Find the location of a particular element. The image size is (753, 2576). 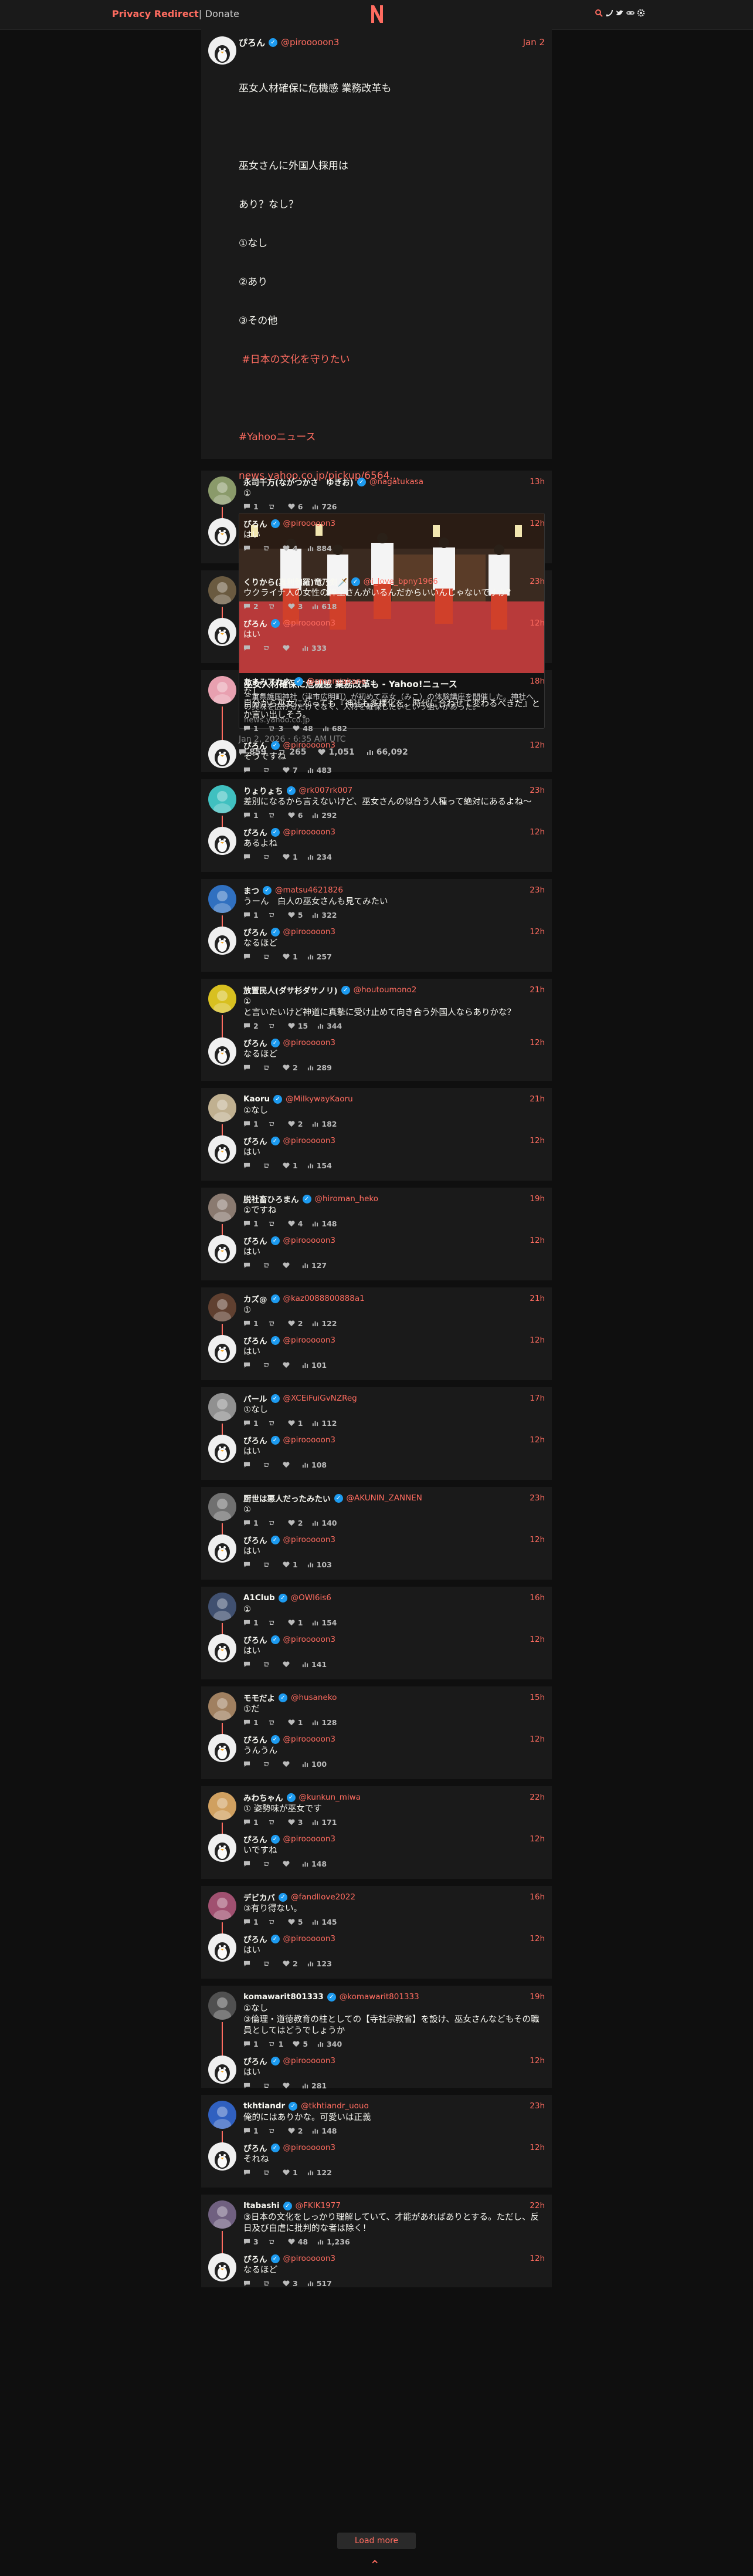

username: @kunkun_miwa is located at coordinates (330, 1797).